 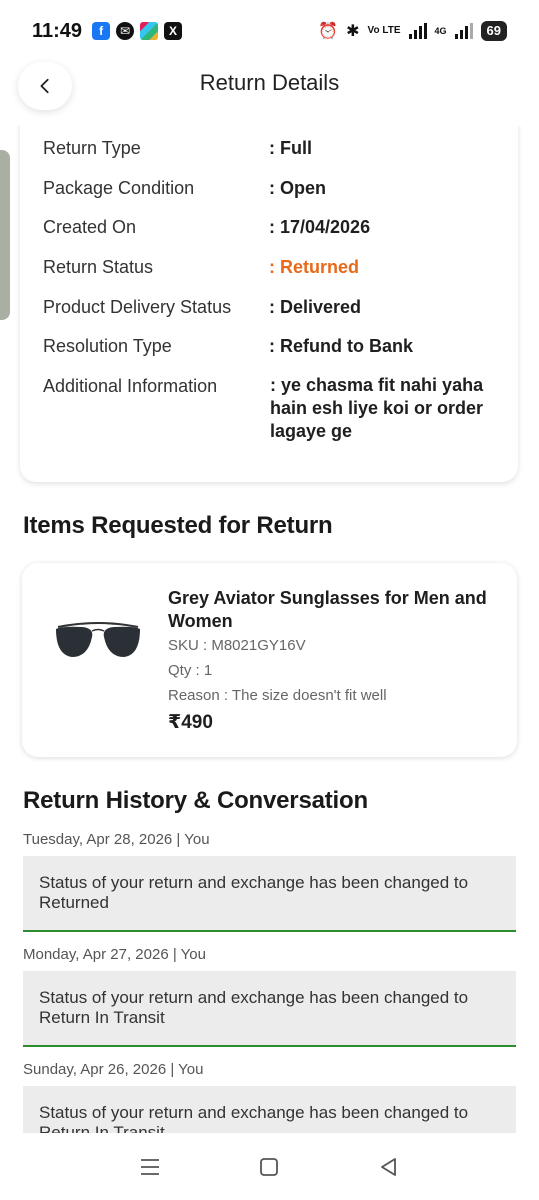 I want to click on sunglasses-image, so click(x=98, y=639).